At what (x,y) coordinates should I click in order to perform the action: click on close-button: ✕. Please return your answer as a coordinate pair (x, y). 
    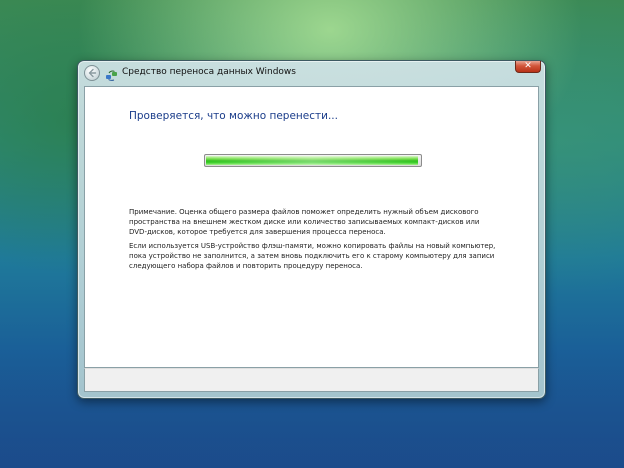
    Looking at the image, I should click on (528, 67).